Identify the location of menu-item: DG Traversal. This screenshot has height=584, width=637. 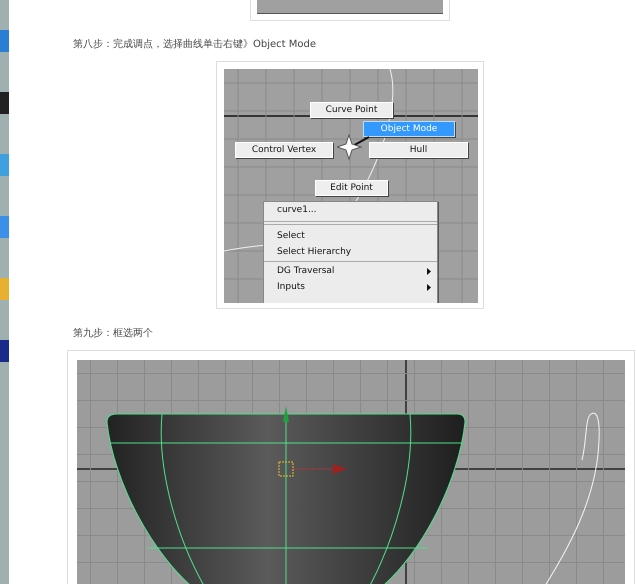
(350, 271).